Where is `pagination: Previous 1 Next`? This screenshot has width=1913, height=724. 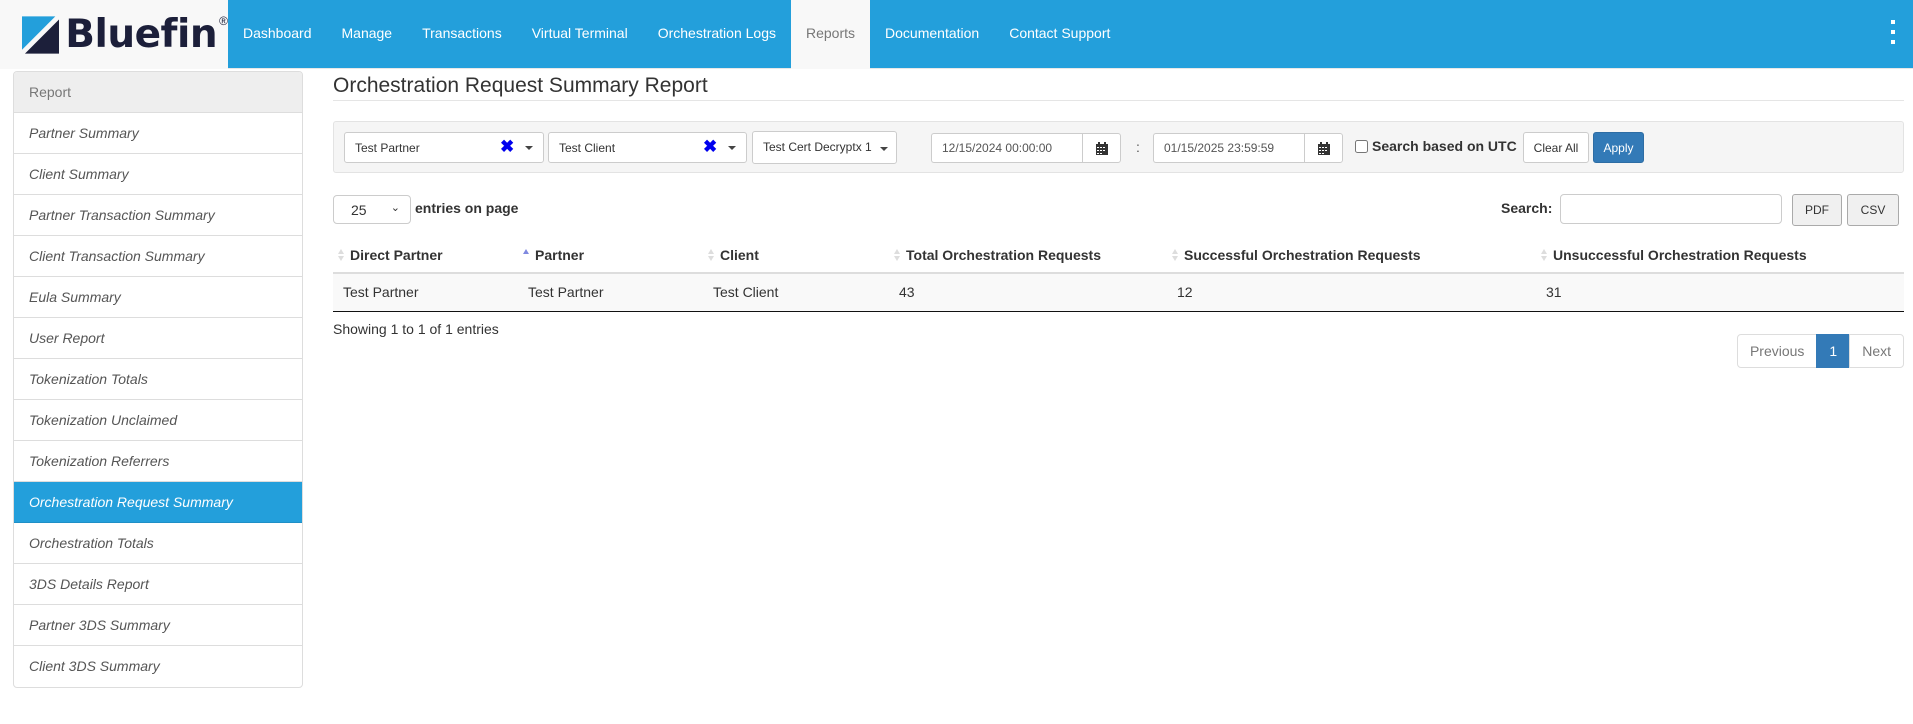 pagination: Previous 1 Next is located at coordinates (1820, 351).